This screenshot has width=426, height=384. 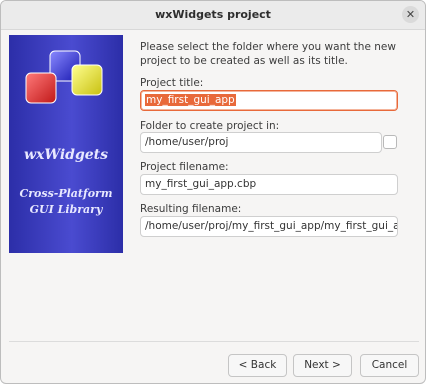 What do you see at coordinates (64, 77) in the screenshot?
I see `wxwidgets-logo-icon` at bounding box center [64, 77].